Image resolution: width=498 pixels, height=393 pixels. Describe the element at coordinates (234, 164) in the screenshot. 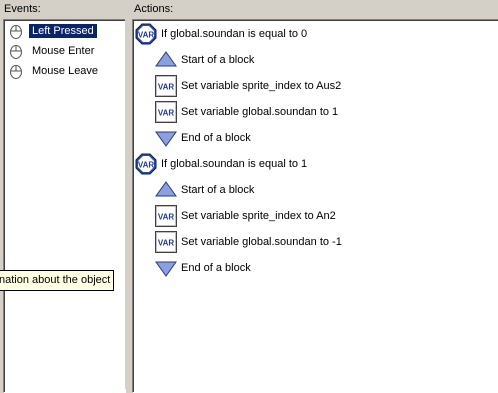

I see `action-text: If global.soundan is equal to 1` at that location.